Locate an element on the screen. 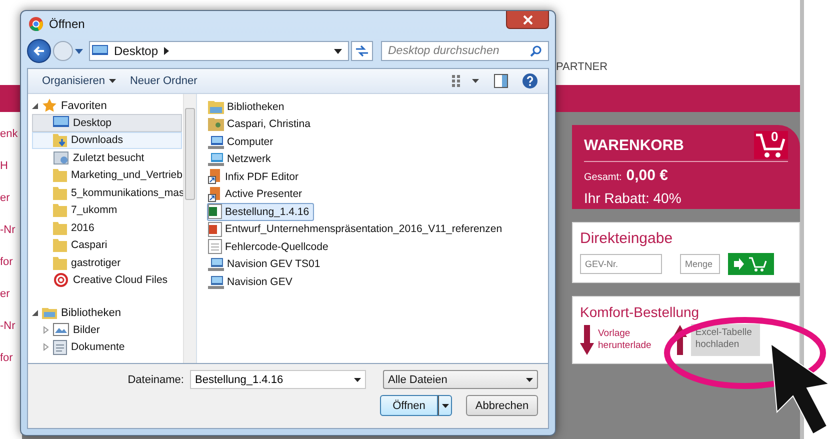 Image resolution: width=833 pixels, height=439 pixels. pictures-icon is located at coordinates (61, 329).